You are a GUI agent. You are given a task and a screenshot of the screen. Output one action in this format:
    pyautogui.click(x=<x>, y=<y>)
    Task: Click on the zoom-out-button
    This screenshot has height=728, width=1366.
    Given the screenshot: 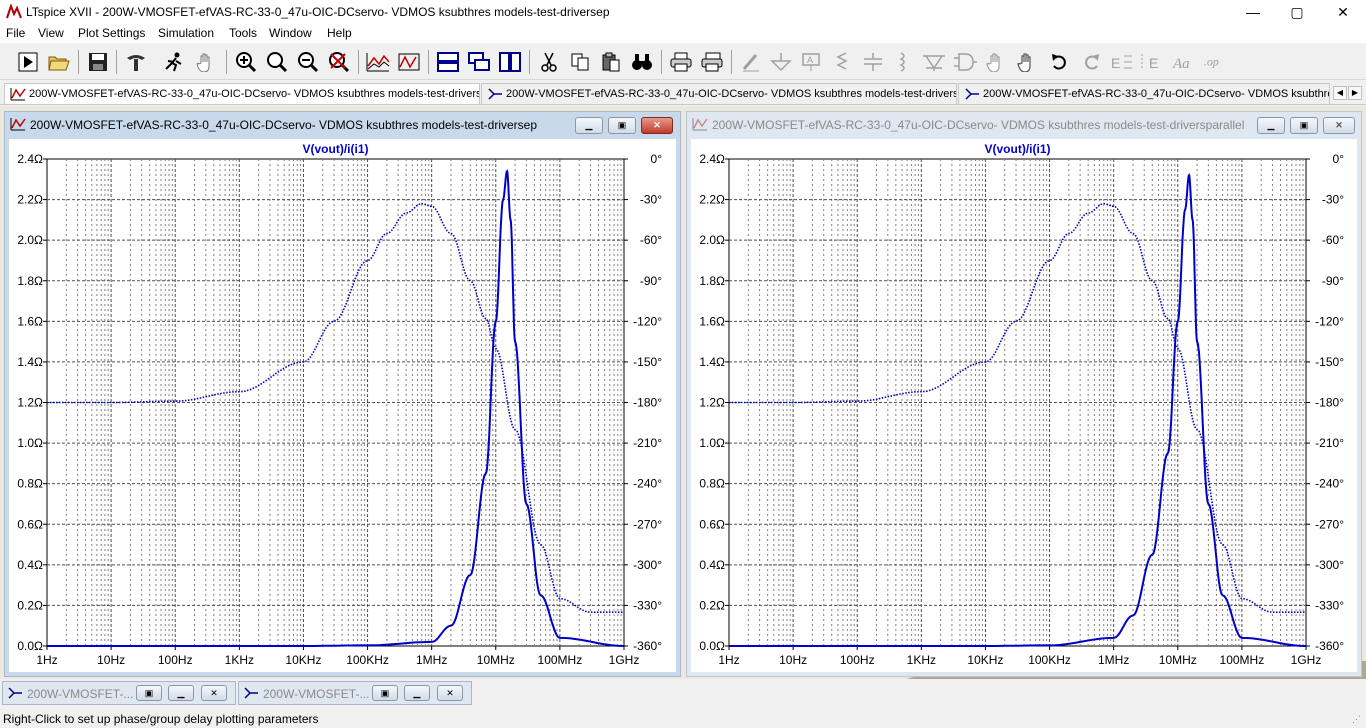 What is the action you would take?
    pyautogui.click(x=308, y=62)
    